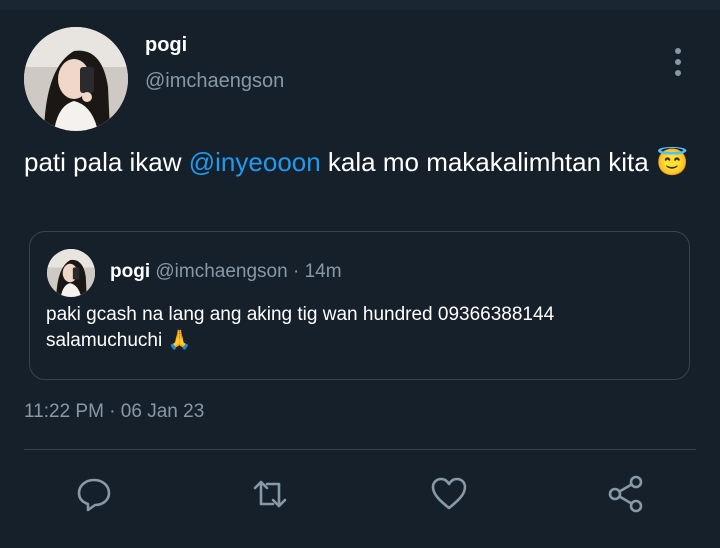  Describe the element at coordinates (71, 273) in the screenshot. I see `quoted-author-avatar` at that location.